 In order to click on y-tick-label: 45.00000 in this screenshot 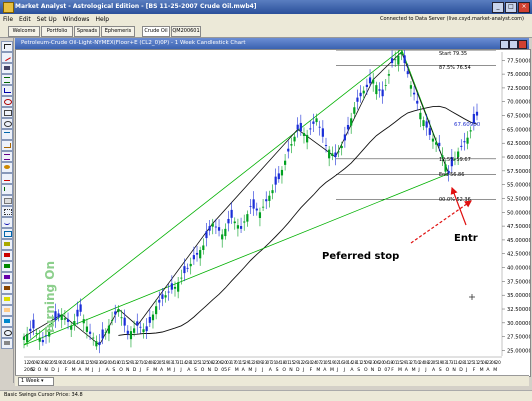, I will do `click(518, 241)`.